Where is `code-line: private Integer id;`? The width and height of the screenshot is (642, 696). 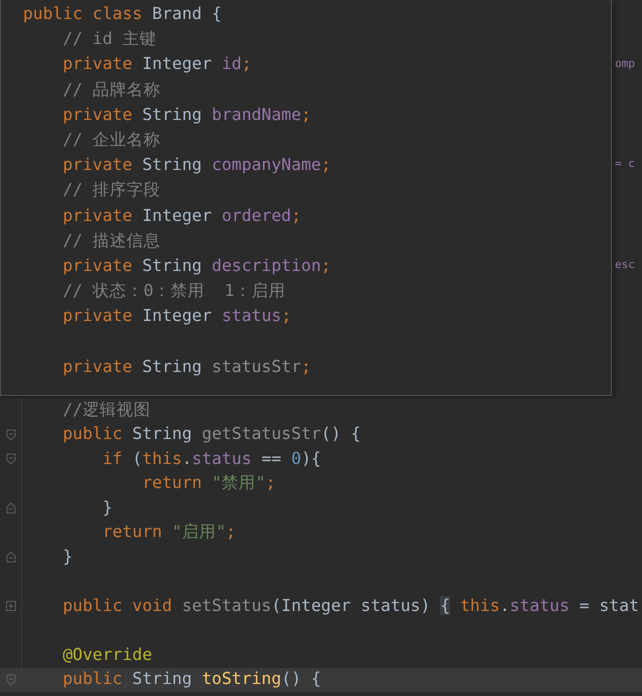 code-line: private Integer id; is located at coordinates (157, 64).